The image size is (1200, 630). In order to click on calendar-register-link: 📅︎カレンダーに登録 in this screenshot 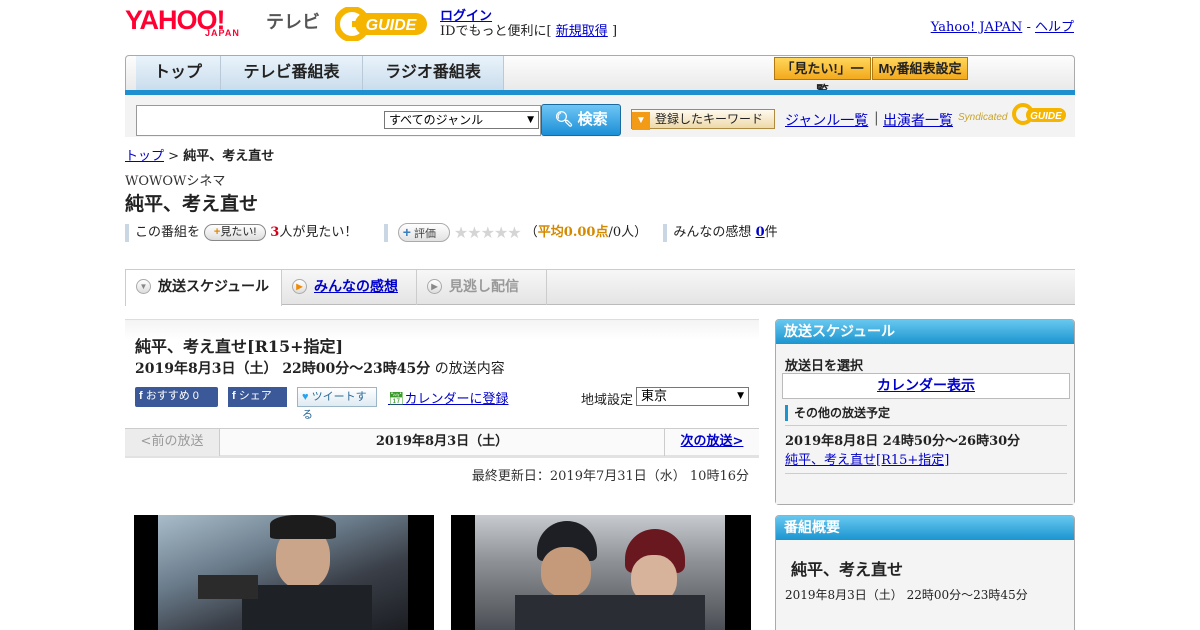, I will do `click(448, 397)`.